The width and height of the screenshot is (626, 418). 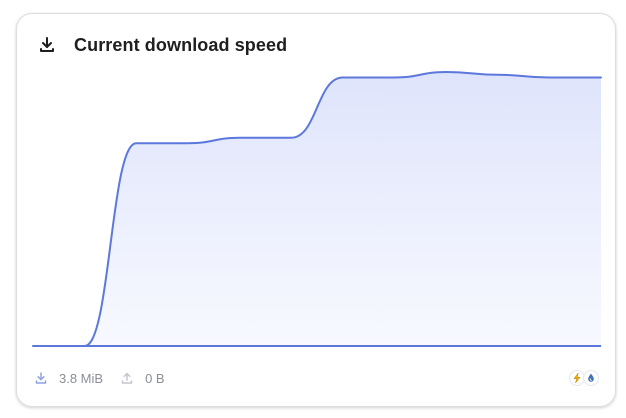 I want to click on card-header: Current download speed, so click(x=161, y=45).